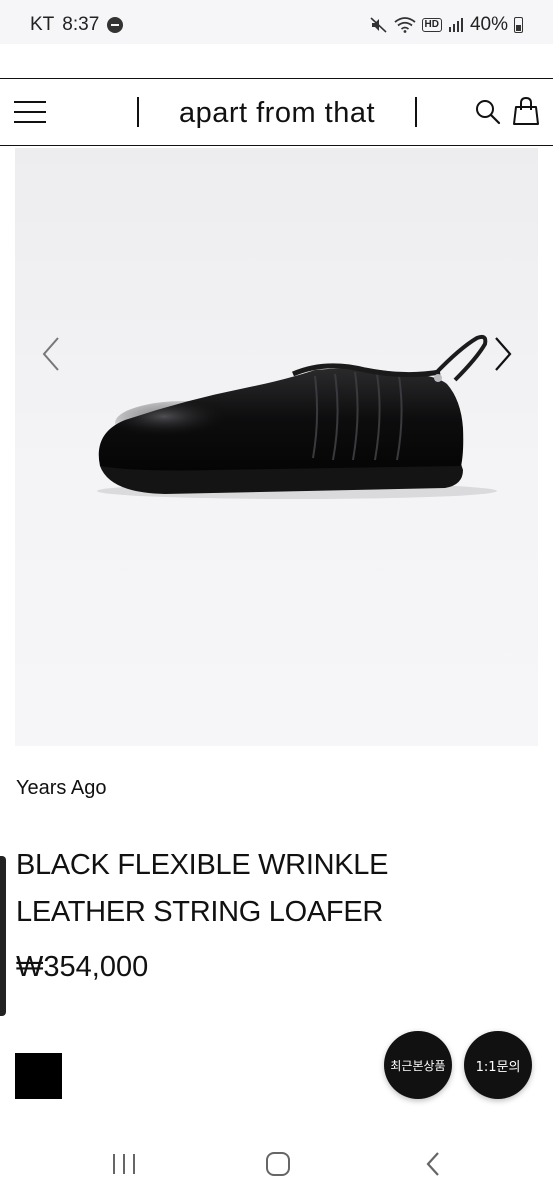  What do you see at coordinates (446, 25) in the screenshot?
I see `status-right: HD 40%` at bounding box center [446, 25].